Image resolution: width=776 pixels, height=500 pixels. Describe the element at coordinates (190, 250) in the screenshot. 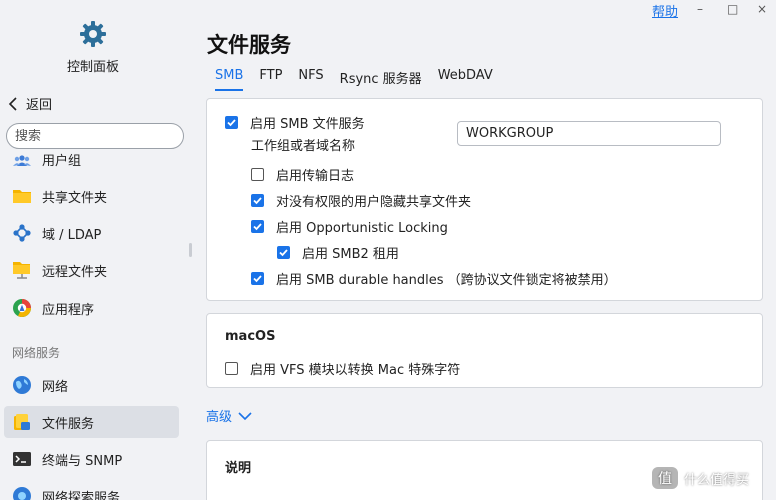

I see `sidebar-scrollbar` at that location.